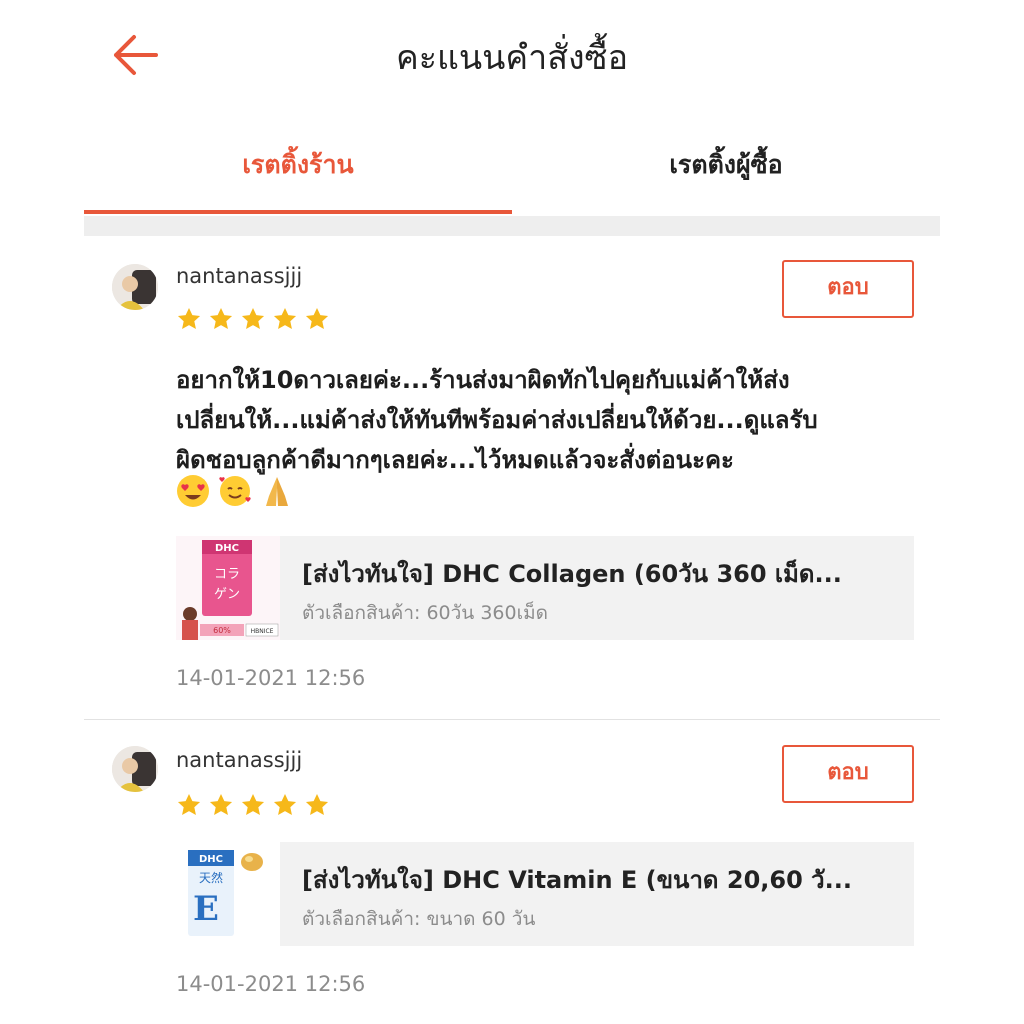 The height and width of the screenshot is (1024, 1024). Describe the element at coordinates (211, 877) in the screenshot. I see `thumb-label-text: 天然` at that location.